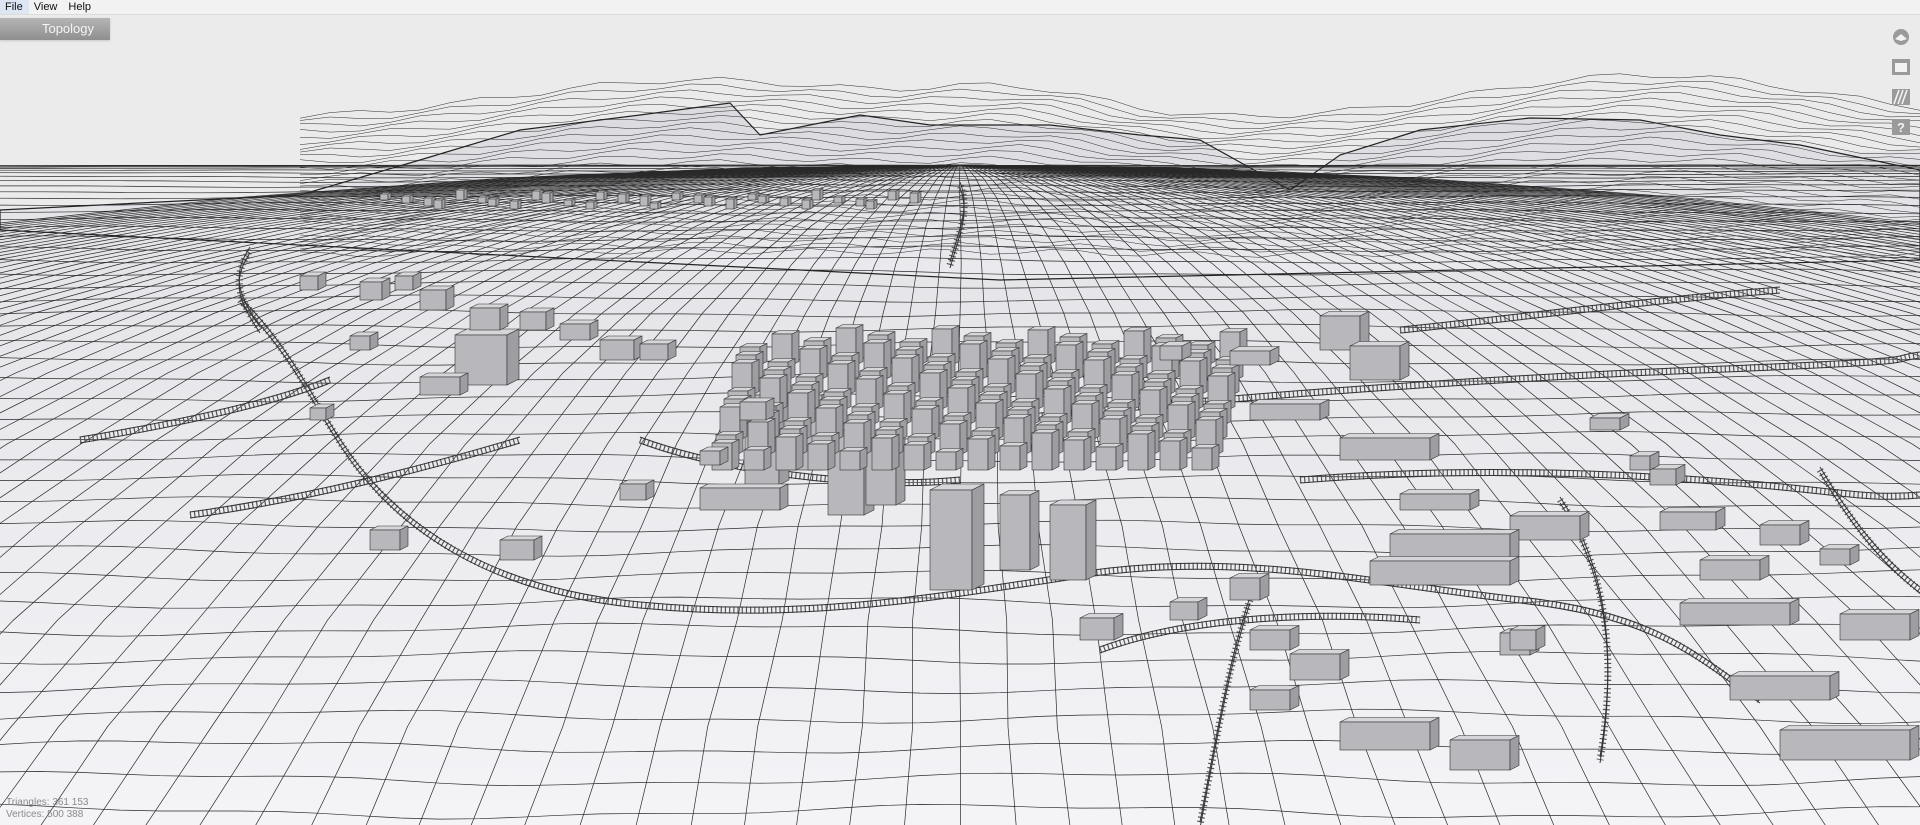 The width and height of the screenshot is (1920, 825). Describe the element at coordinates (1109, 102) in the screenshot. I see `mountain-contour` at that location.